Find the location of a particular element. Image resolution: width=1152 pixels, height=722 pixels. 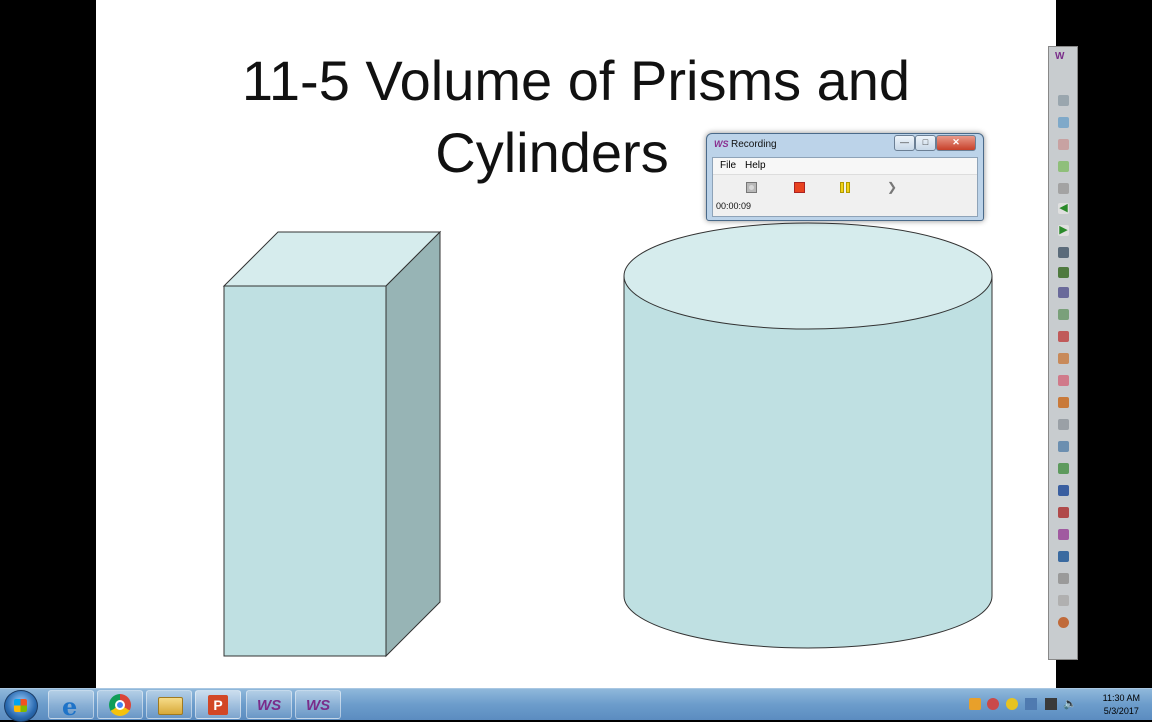

pen-icon is located at coordinates (1063, 100).